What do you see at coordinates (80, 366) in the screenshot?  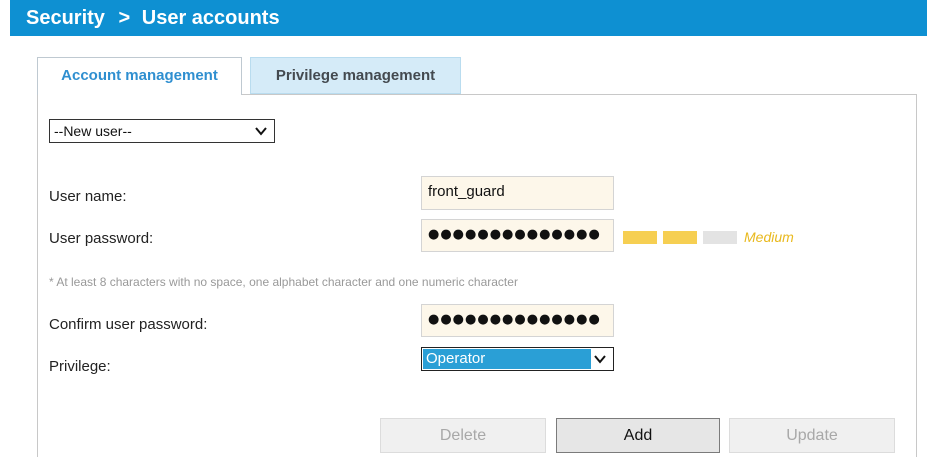 I see `privilege-label: Privilege:` at bounding box center [80, 366].